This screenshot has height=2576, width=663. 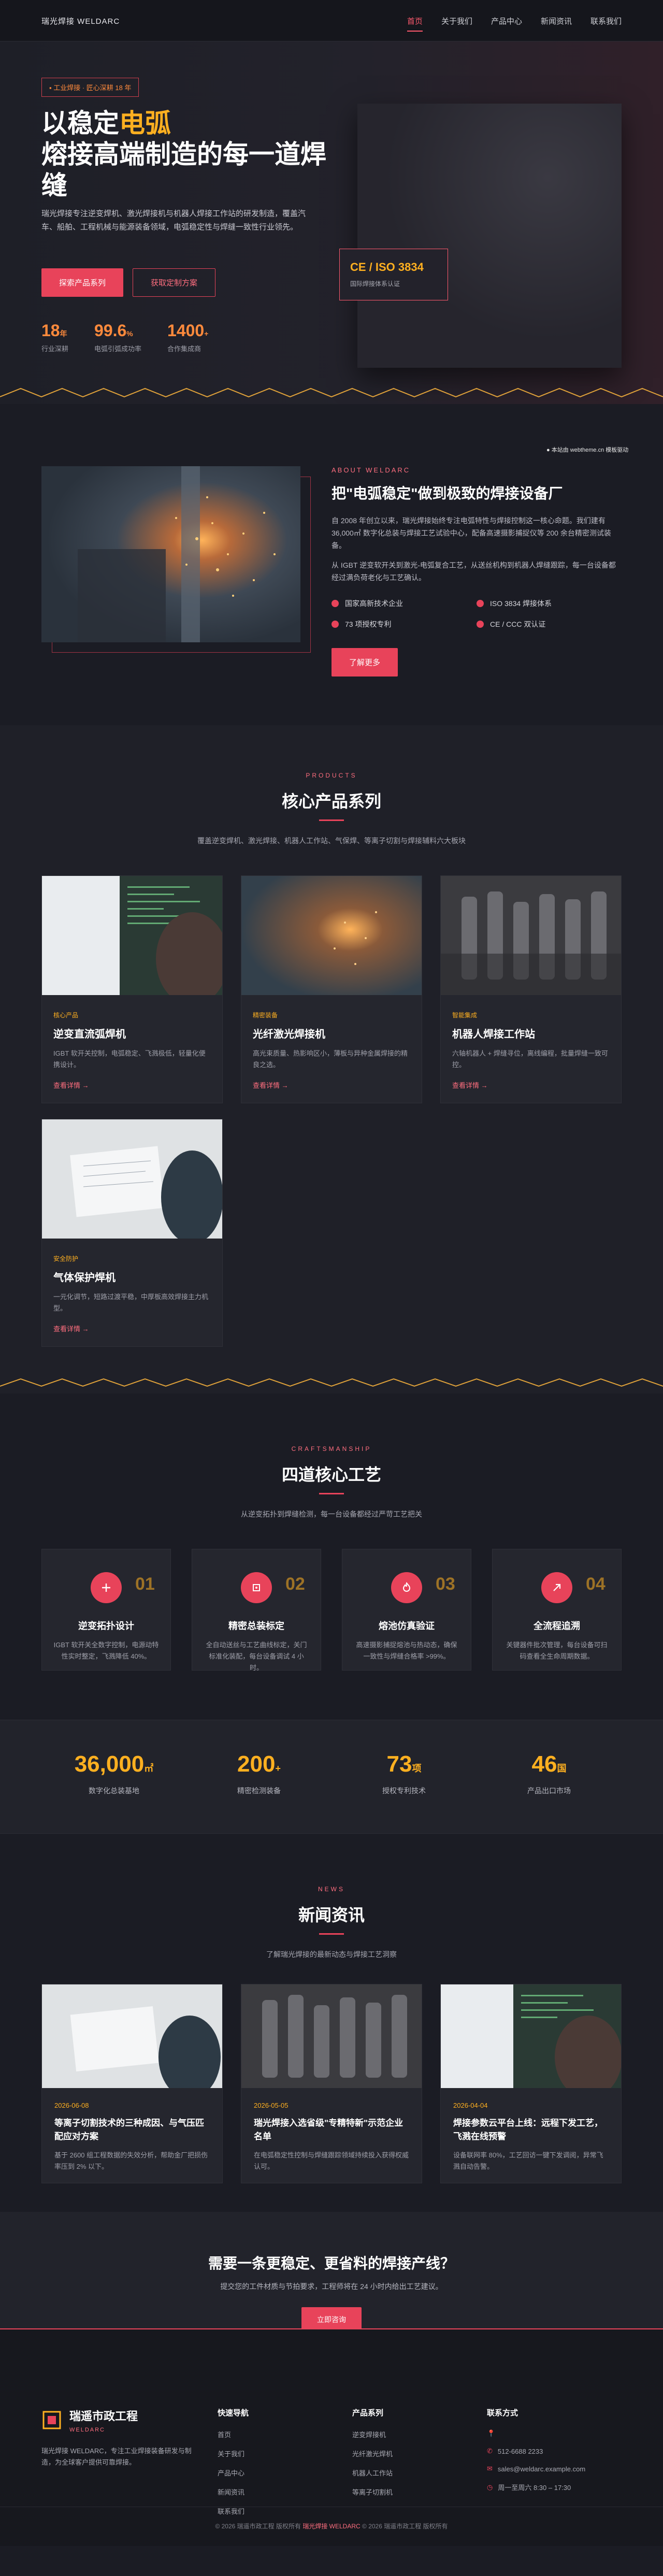 I want to click on craft-eyebrow: CRAFTSMANSHIP, so click(x=331, y=1448).